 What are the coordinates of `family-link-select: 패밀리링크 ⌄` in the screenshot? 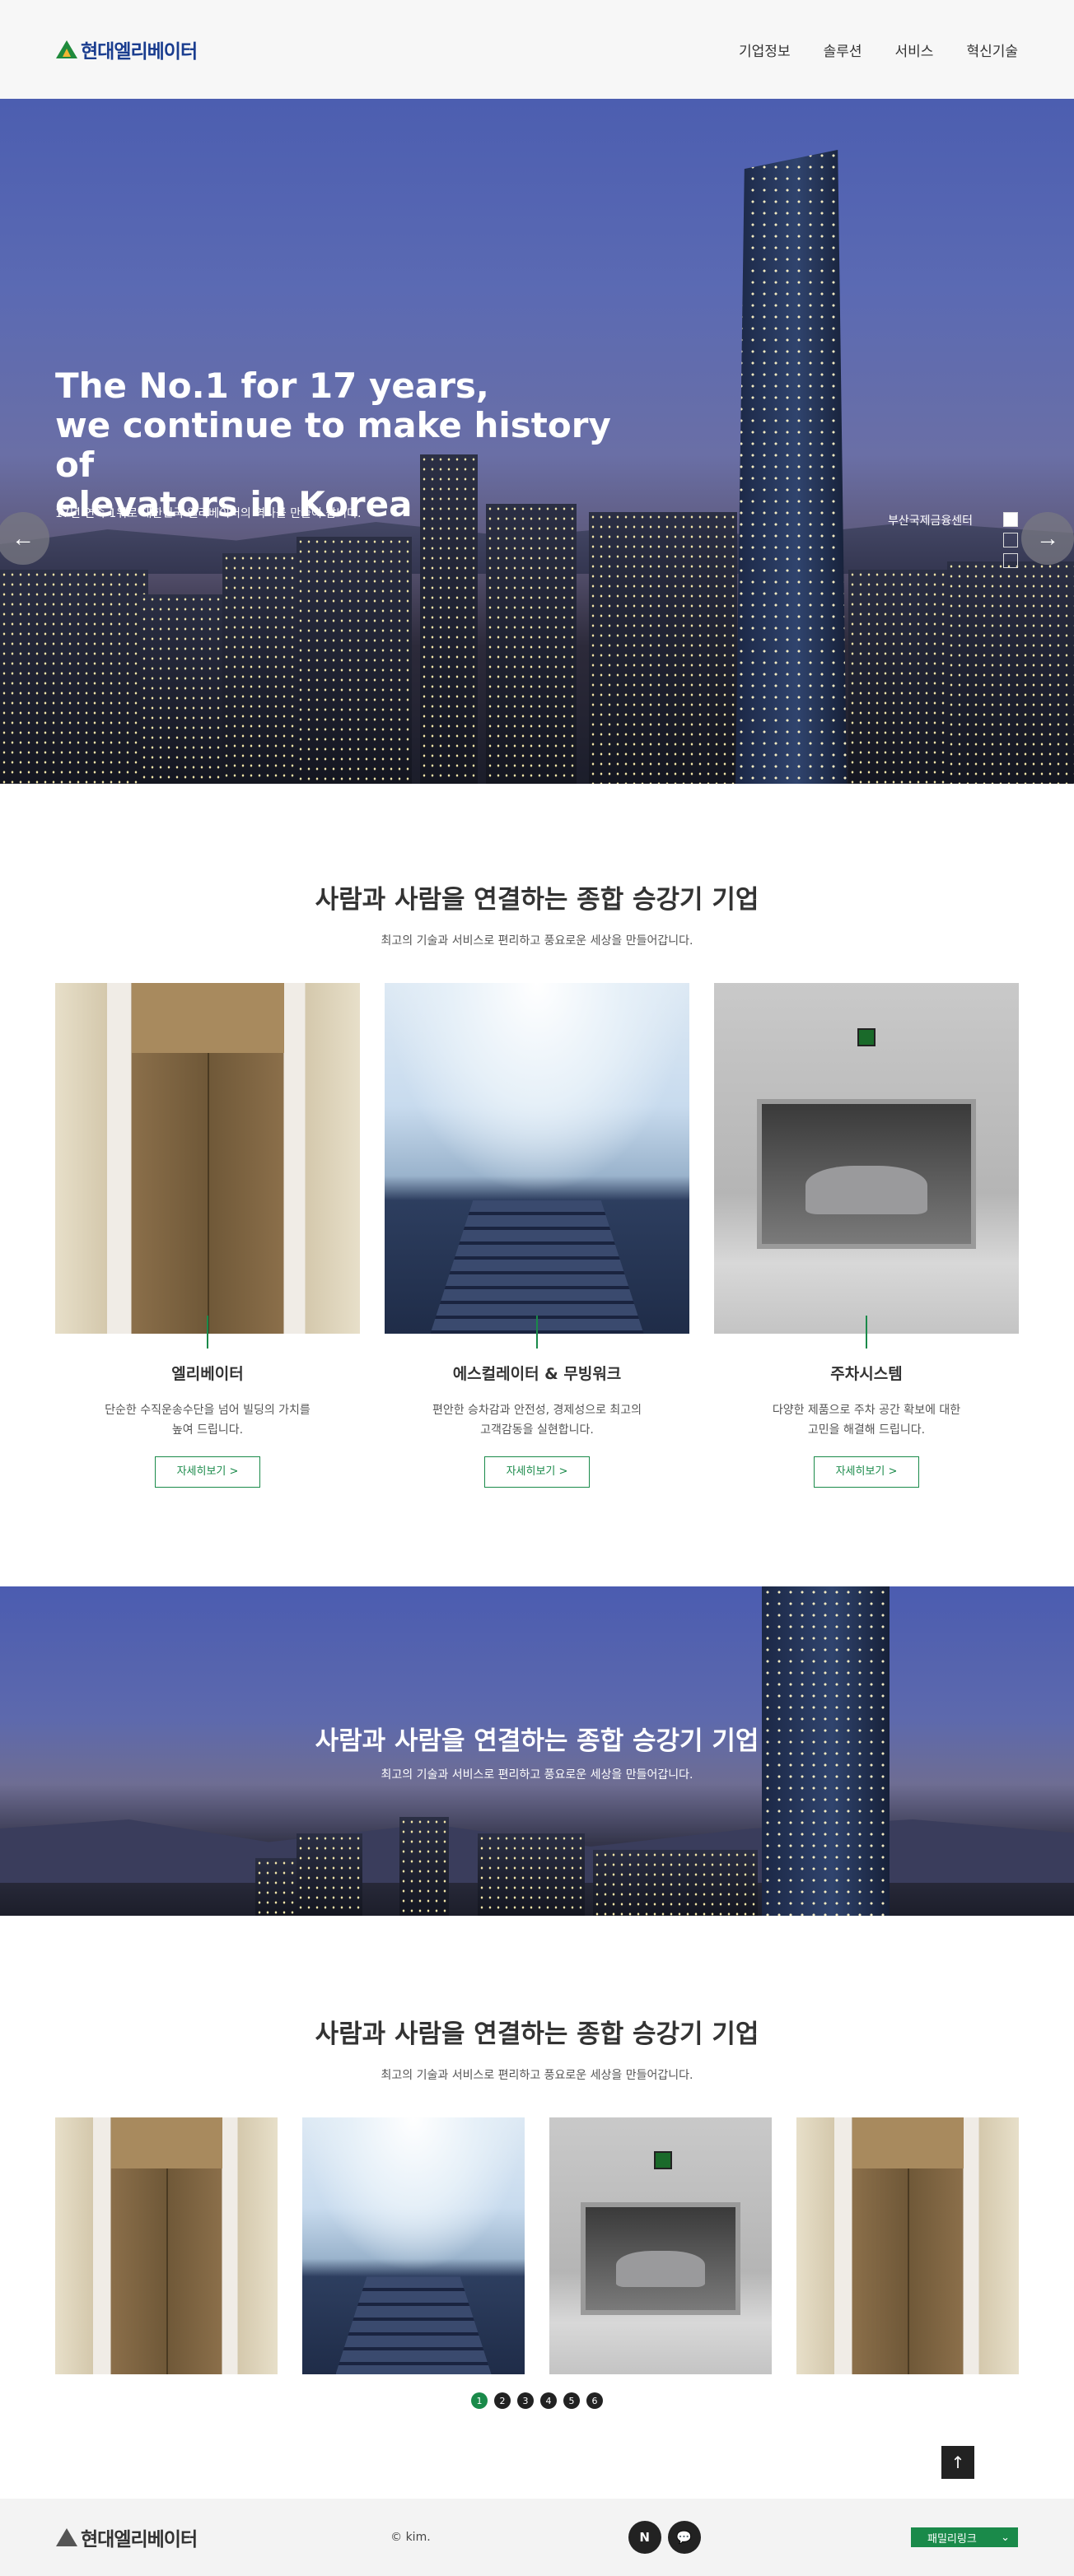 It's located at (964, 2537).